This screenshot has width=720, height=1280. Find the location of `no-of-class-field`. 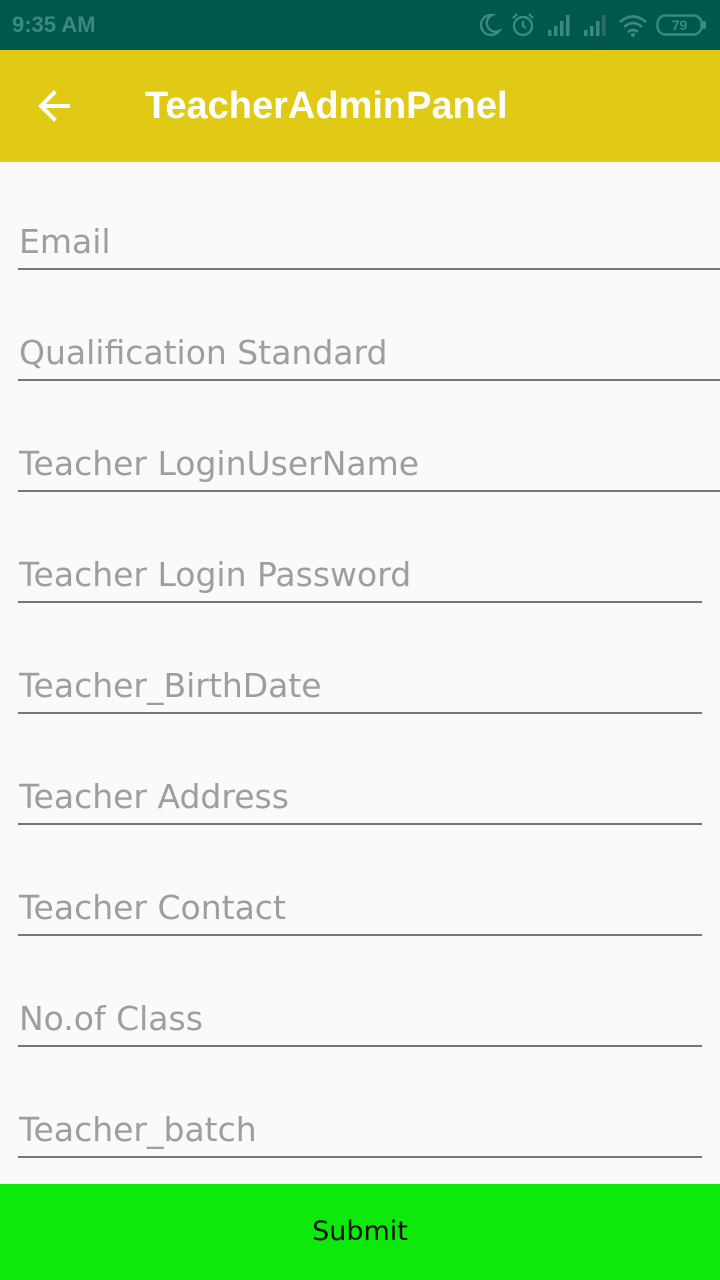

no-of-class-field is located at coordinates (360, 1019).